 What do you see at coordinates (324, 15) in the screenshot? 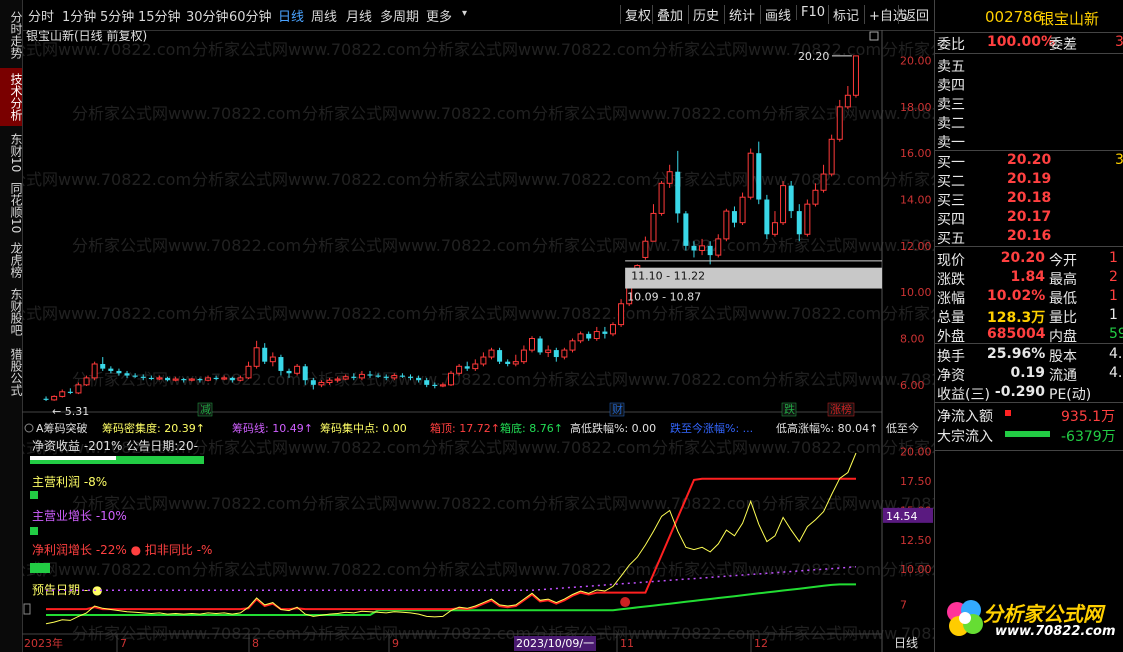
I see `period-tab-7: 周线` at bounding box center [324, 15].